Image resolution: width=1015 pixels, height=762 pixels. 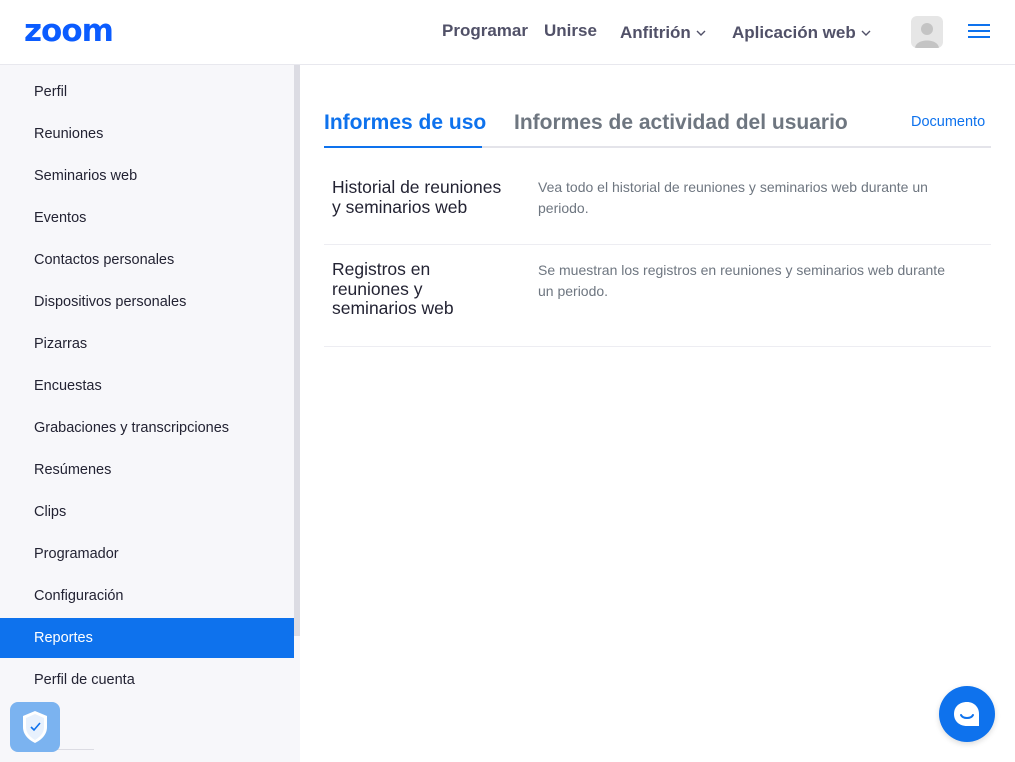 What do you see at coordinates (147, 218) in the screenshot?
I see `sidebar-item-eventos: Eventos` at bounding box center [147, 218].